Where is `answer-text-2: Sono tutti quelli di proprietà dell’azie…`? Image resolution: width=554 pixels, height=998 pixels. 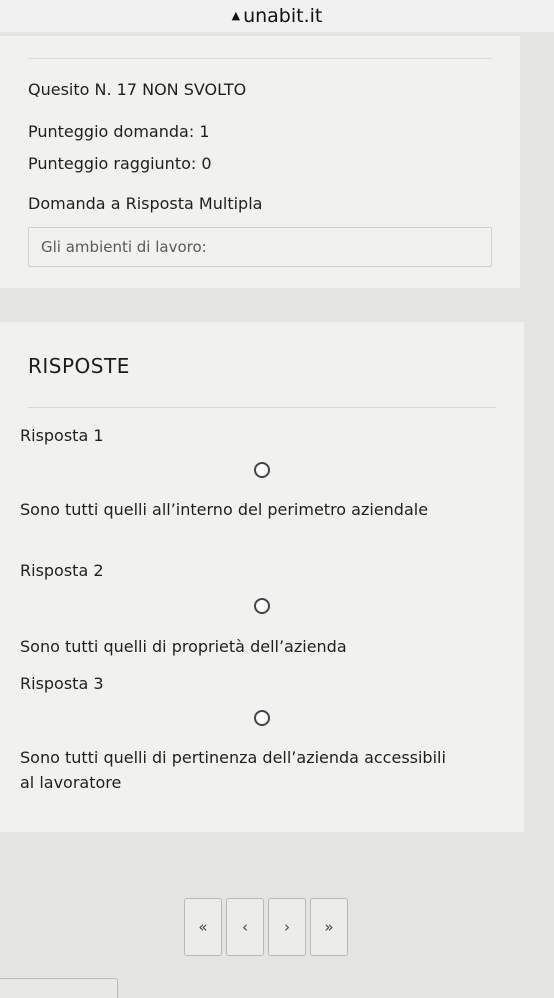 answer-text-2: Sono tutti quelli di proprietà dell’azie… is located at coordinates (183, 646).